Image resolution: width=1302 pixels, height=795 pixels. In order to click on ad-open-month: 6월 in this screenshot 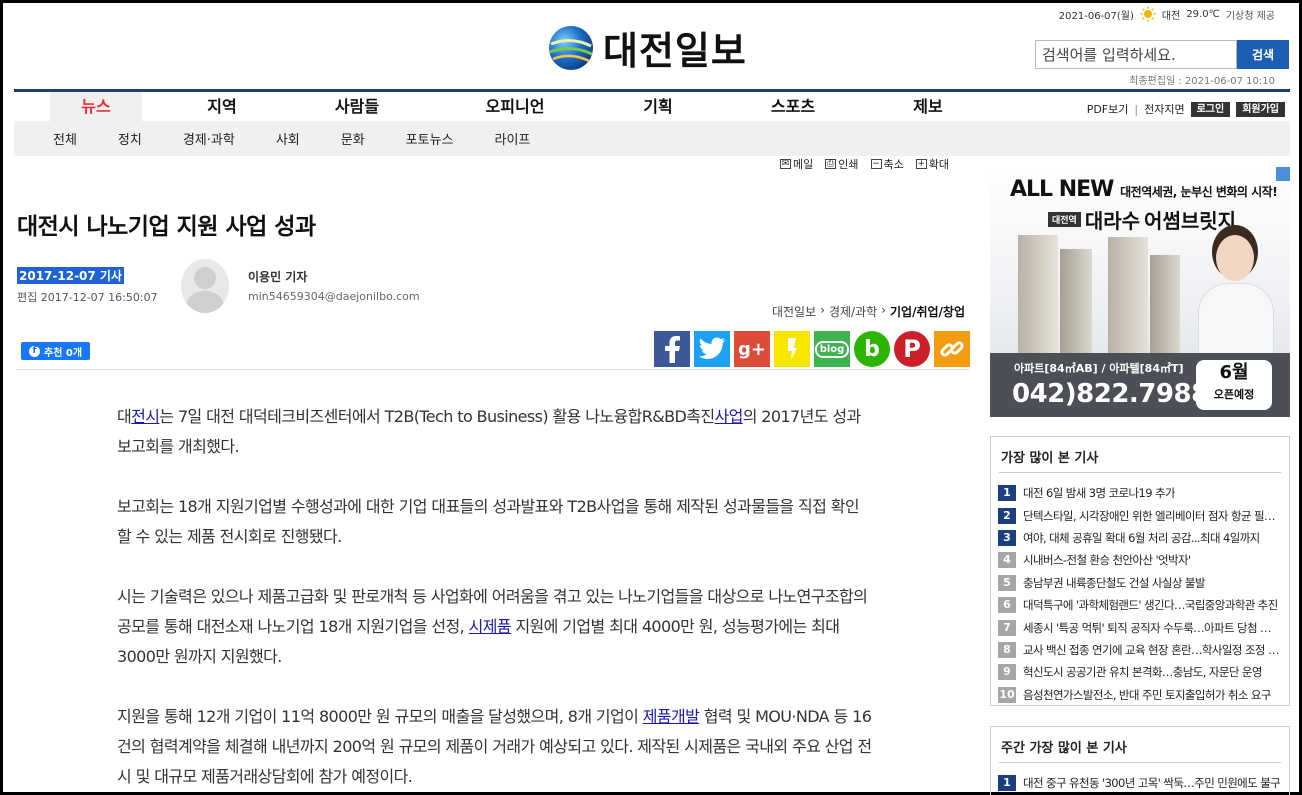, I will do `click(1234, 372)`.